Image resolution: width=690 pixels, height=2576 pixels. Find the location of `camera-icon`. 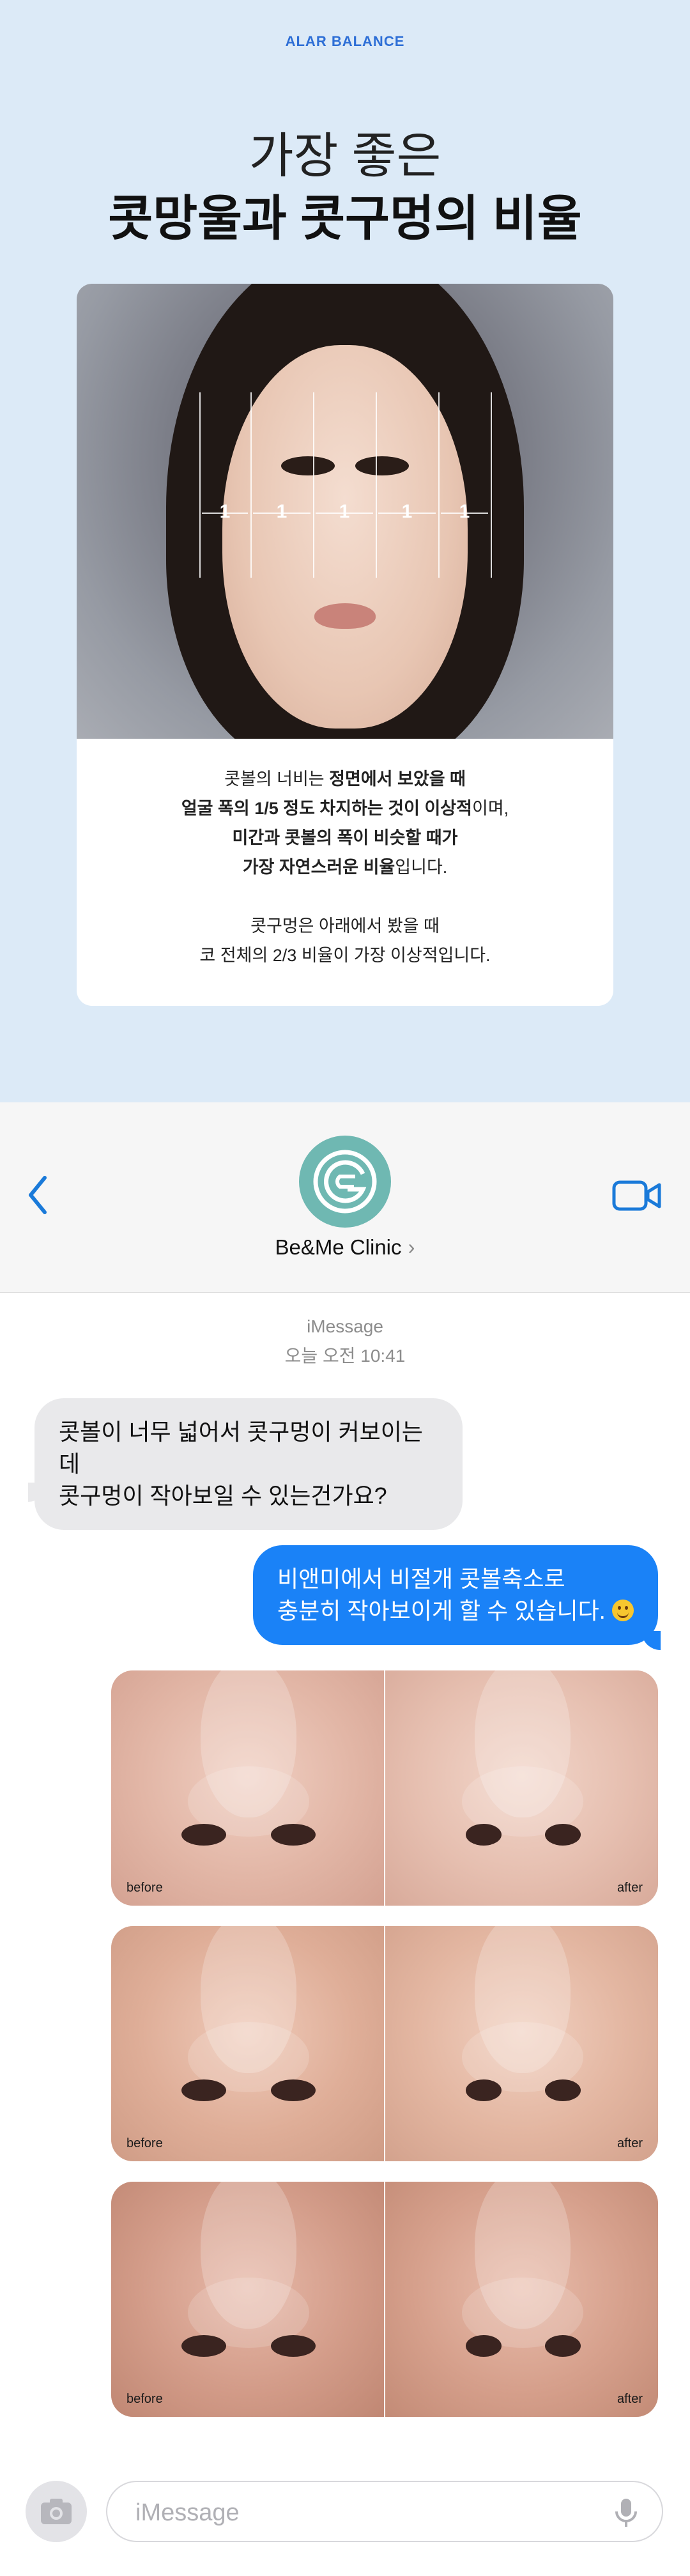

camera-icon is located at coordinates (56, 2511).